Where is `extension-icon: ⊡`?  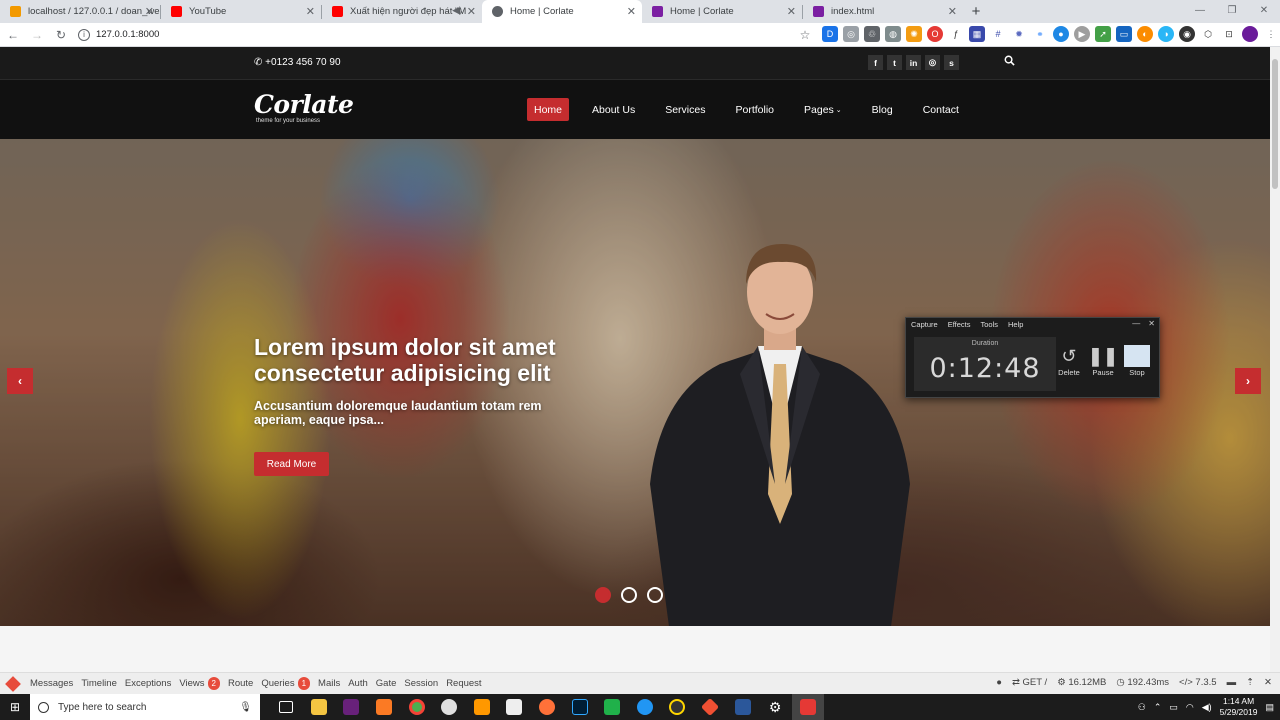
extension-icon: ⊡ is located at coordinates (1229, 34).